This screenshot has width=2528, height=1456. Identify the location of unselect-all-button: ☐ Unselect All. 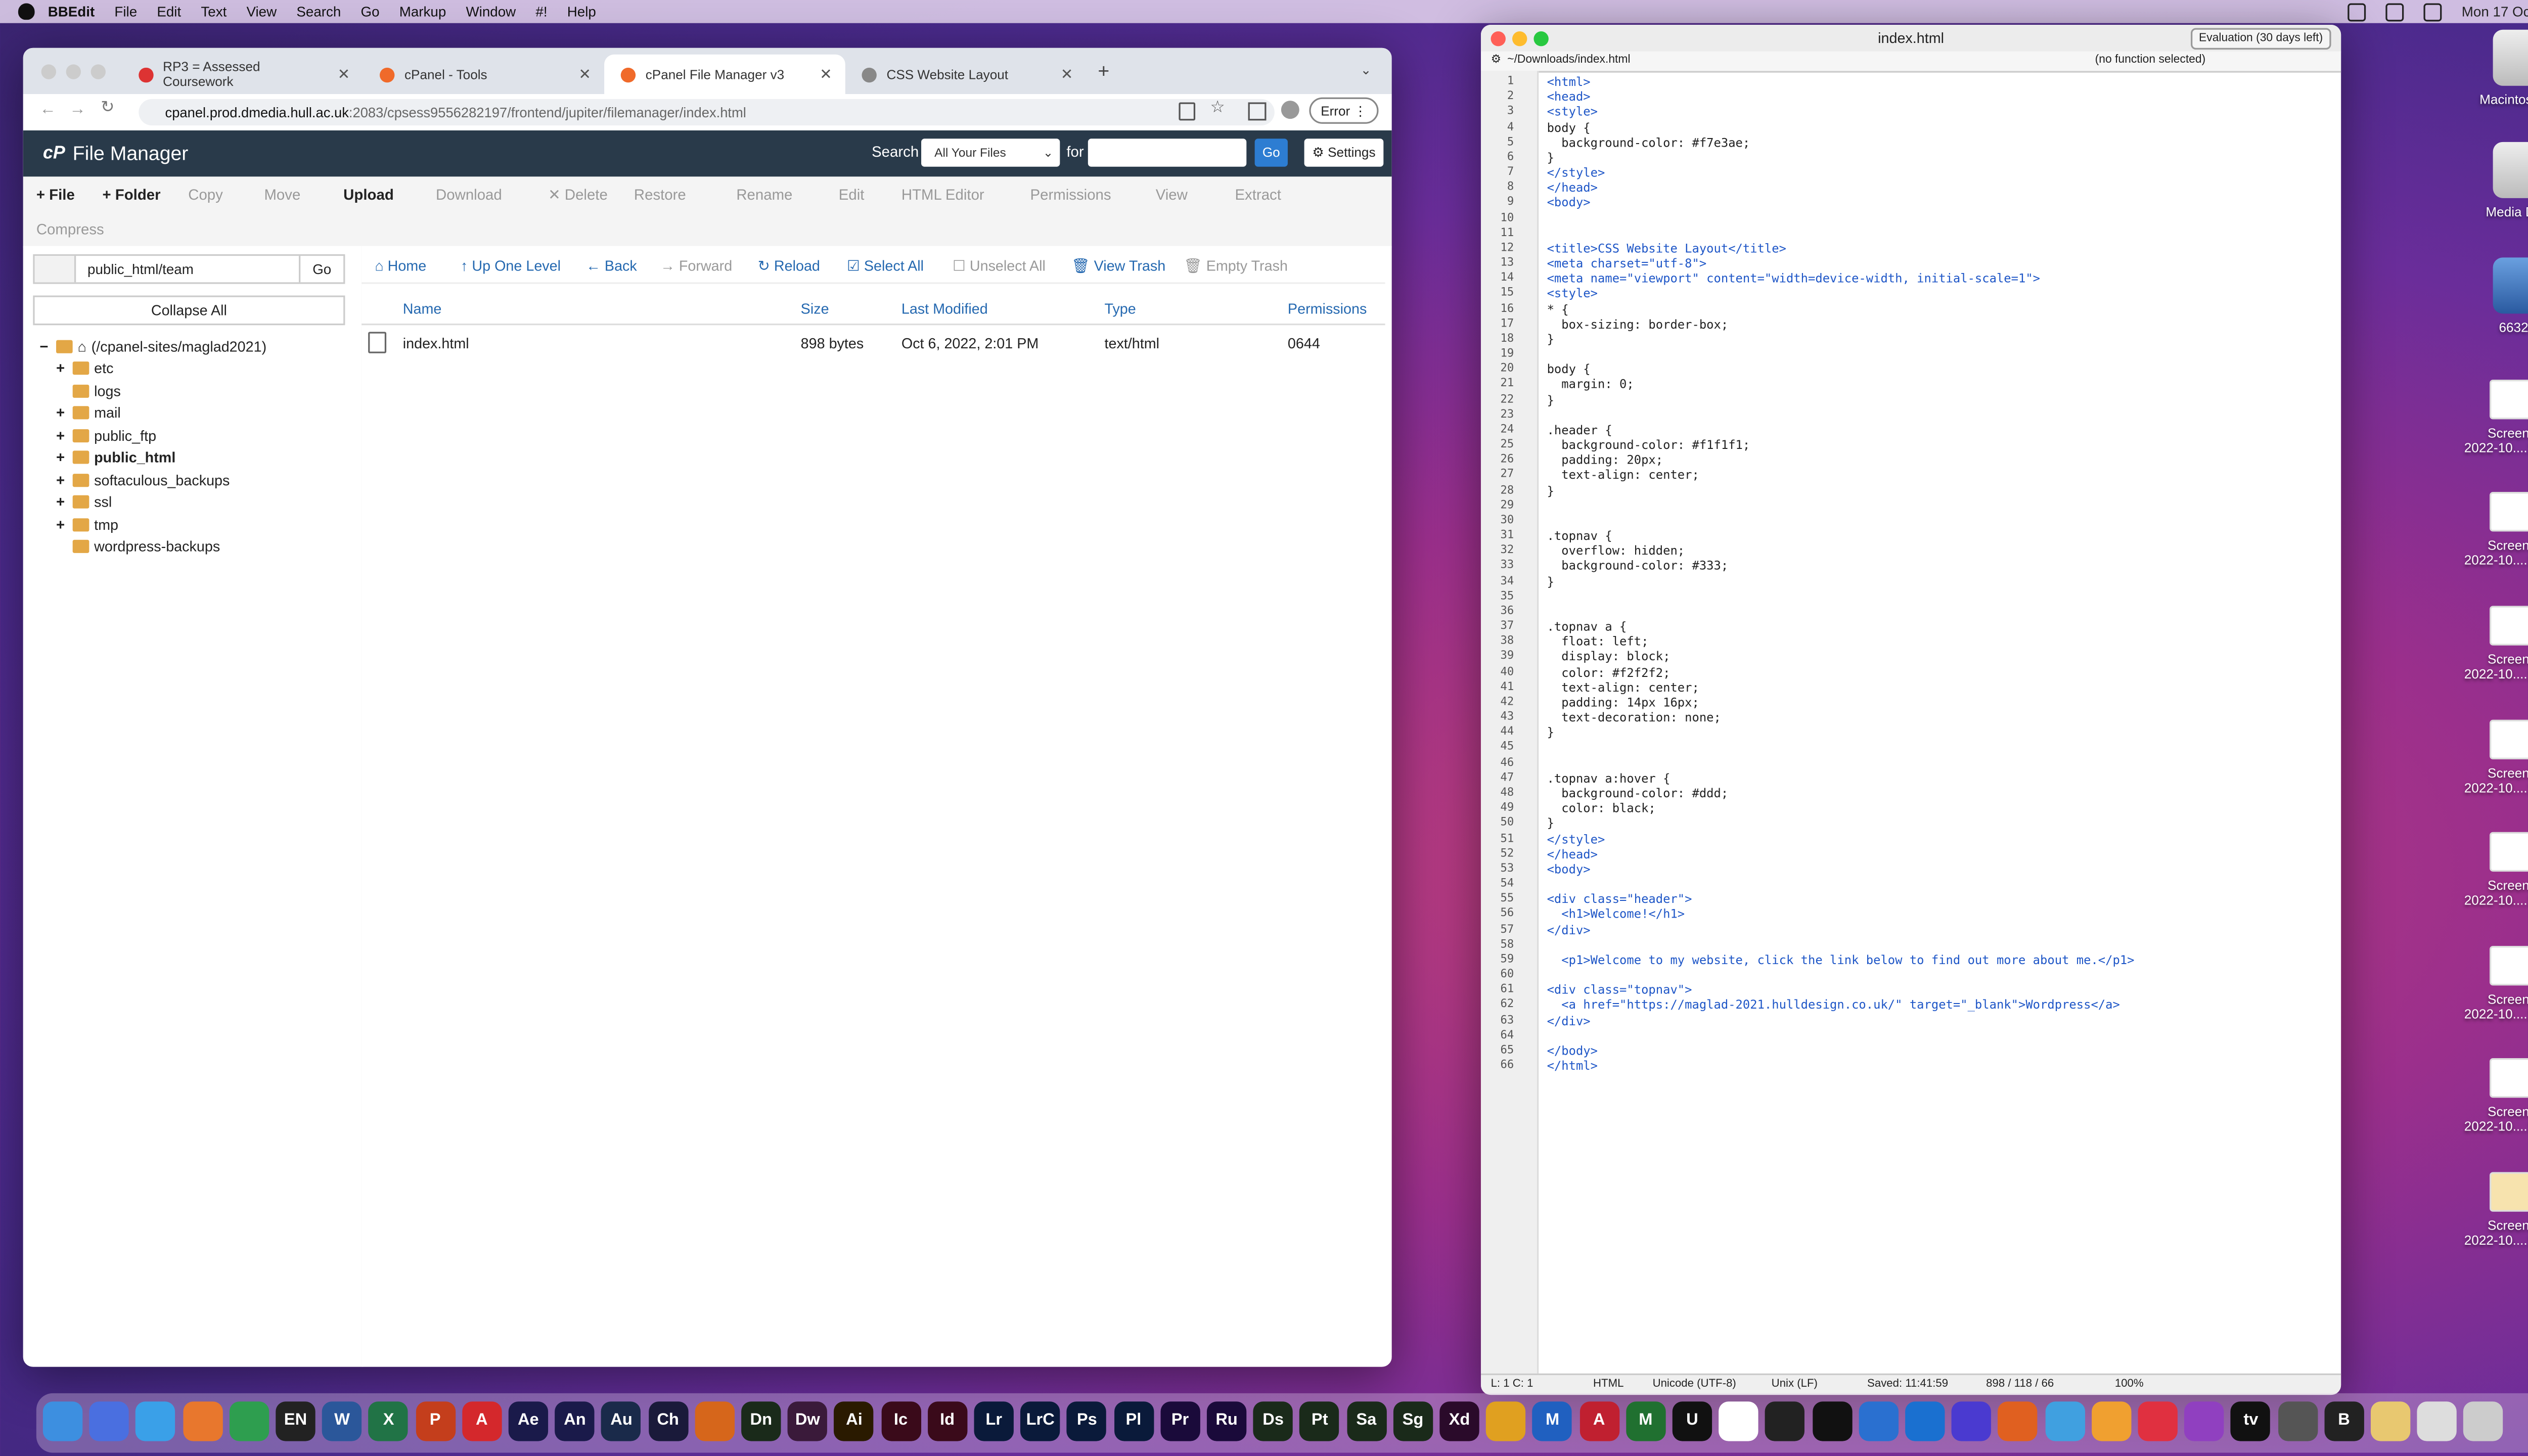
(1000, 266).